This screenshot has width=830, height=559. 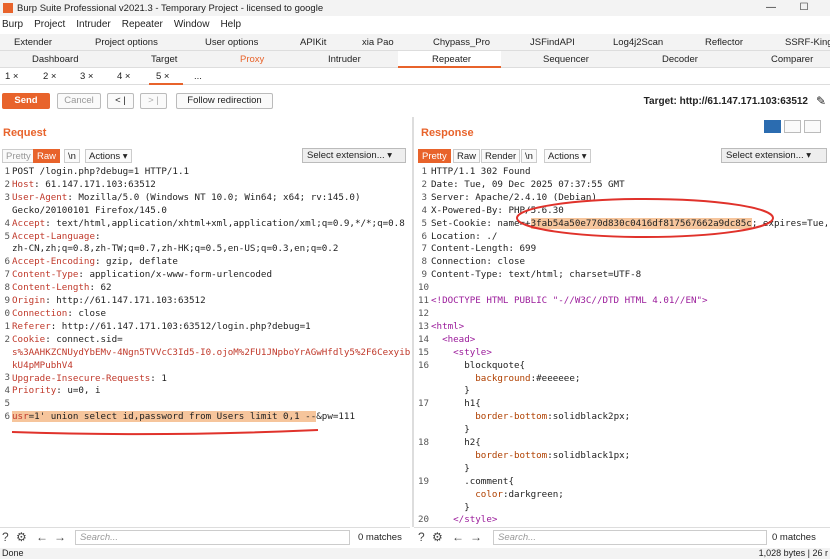 I want to click on request-select-extension: Select extension... ▾, so click(x=354, y=155).